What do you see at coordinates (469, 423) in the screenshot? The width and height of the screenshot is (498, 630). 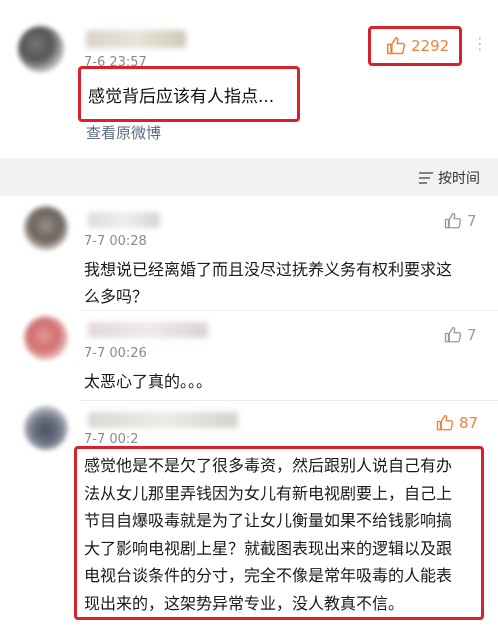 I see `like-count: 87` at bounding box center [469, 423].